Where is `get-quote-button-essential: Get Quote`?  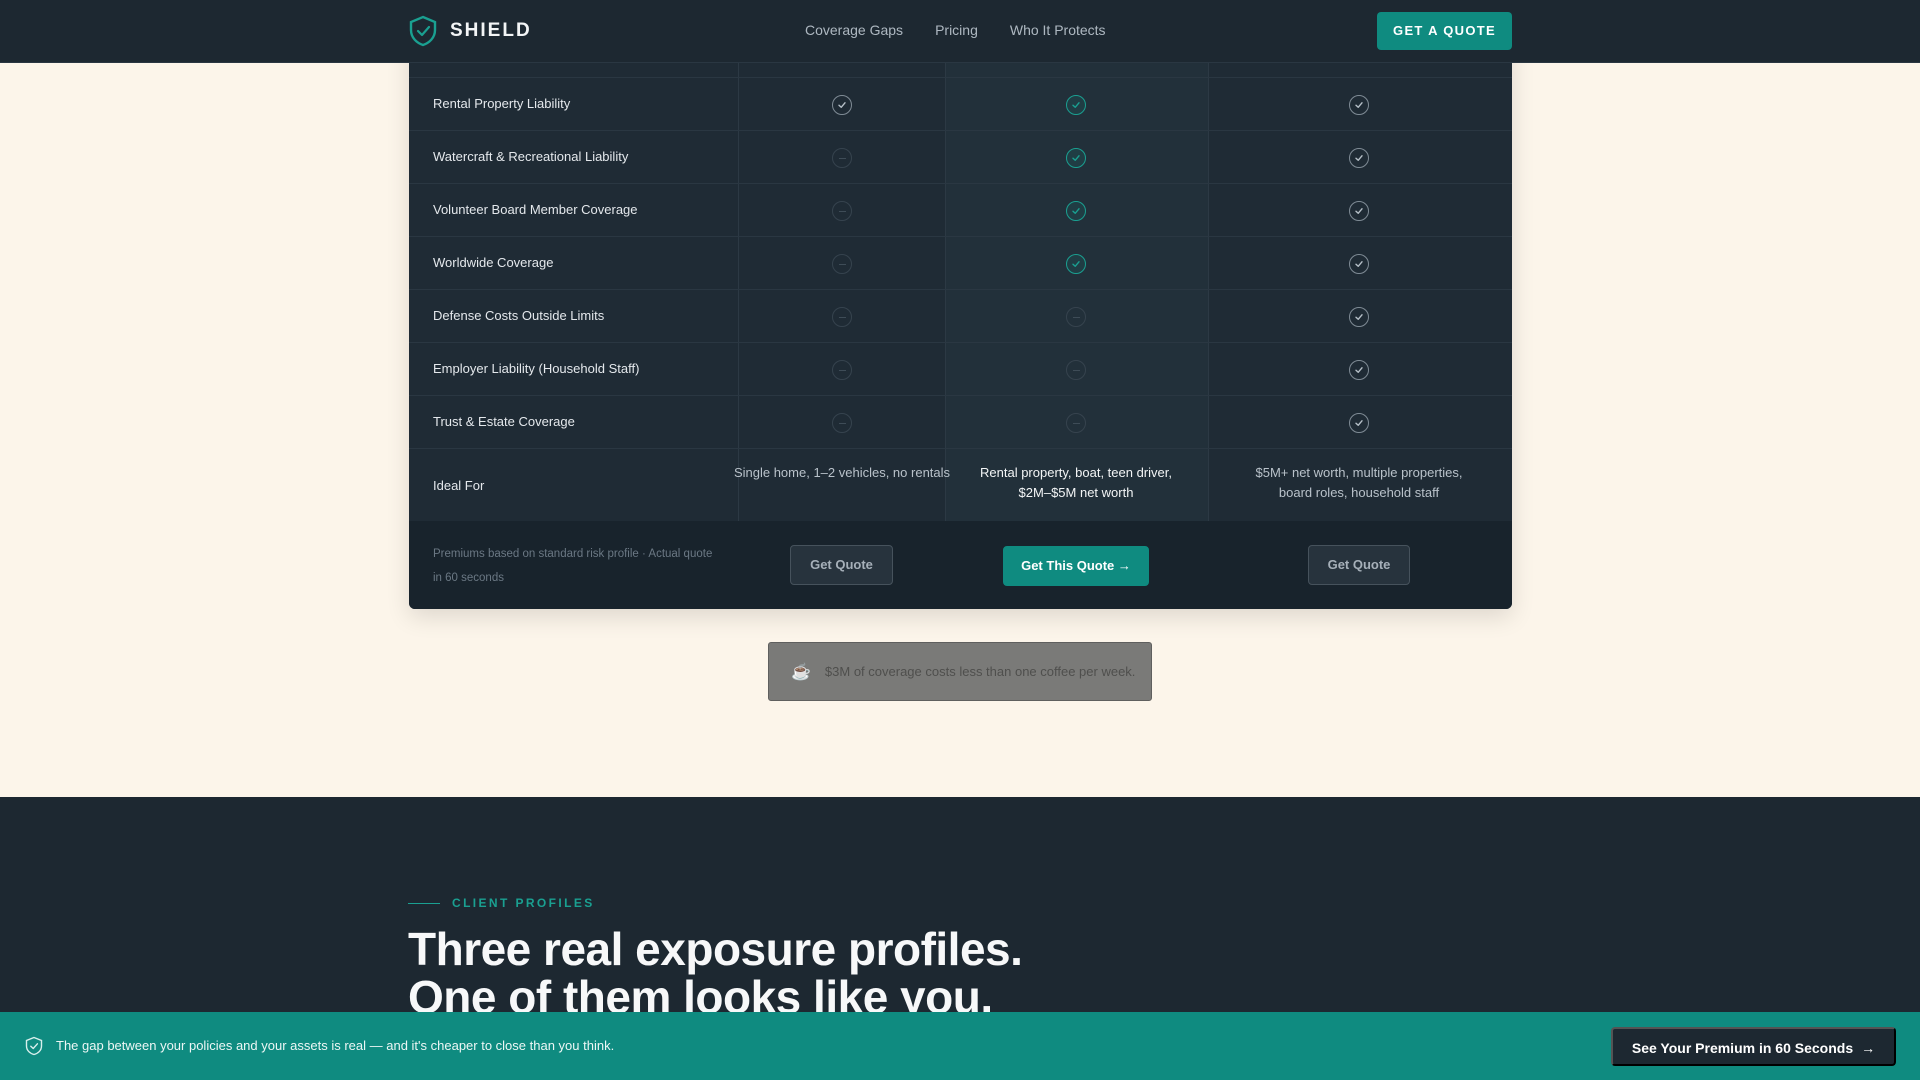
get-quote-button-essential: Get Quote is located at coordinates (841, 565).